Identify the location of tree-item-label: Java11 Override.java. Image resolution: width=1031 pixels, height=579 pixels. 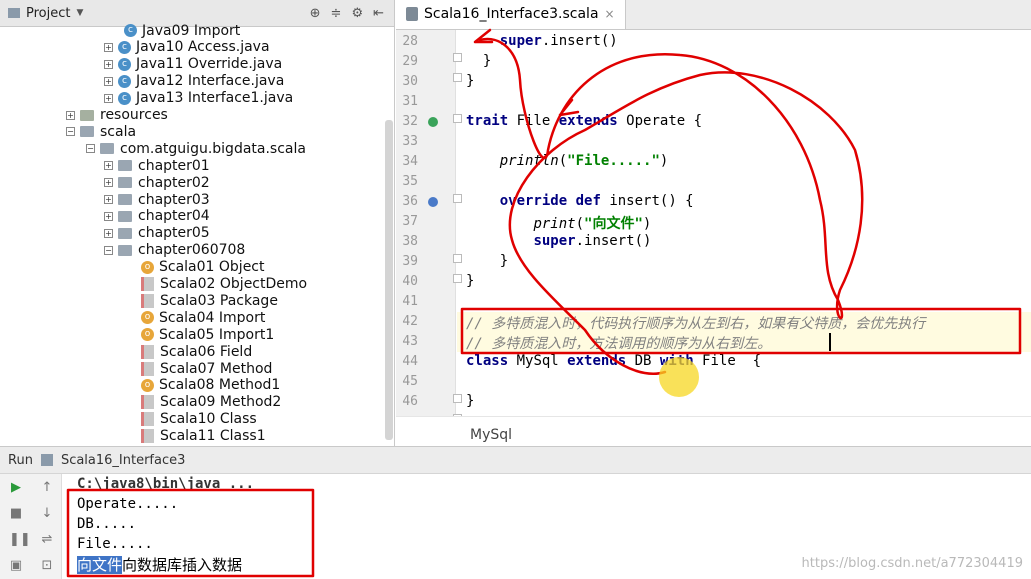
(209, 64).